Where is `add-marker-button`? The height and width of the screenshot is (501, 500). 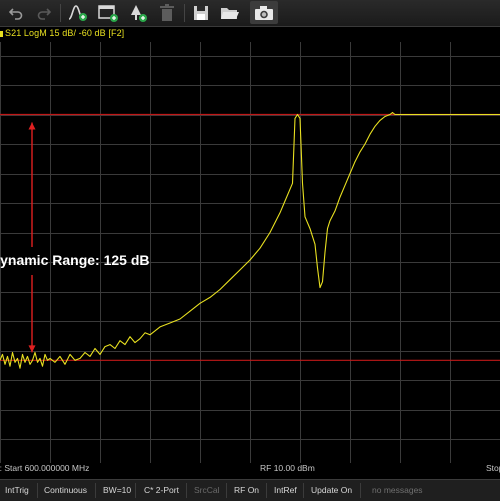
add-marker-button is located at coordinates (138, 12).